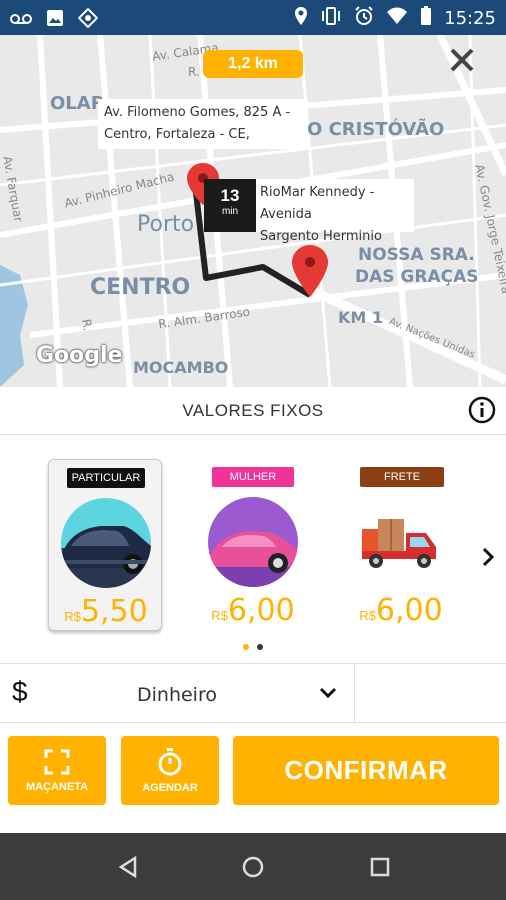 The height and width of the screenshot is (900, 506). What do you see at coordinates (401, 610) in the screenshot?
I see `option-price-frete: R$6,00` at bounding box center [401, 610].